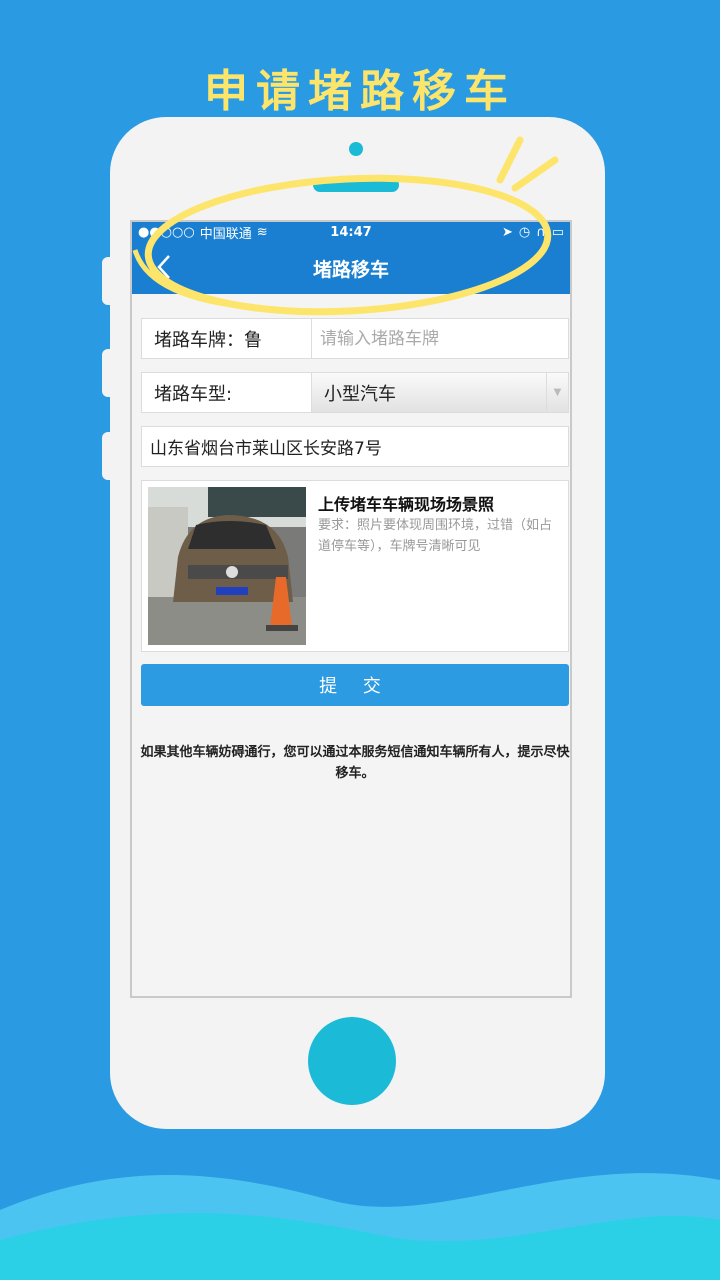 The image size is (720, 1280). I want to click on vehicle-type-value: 小型汽车, so click(360, 394).